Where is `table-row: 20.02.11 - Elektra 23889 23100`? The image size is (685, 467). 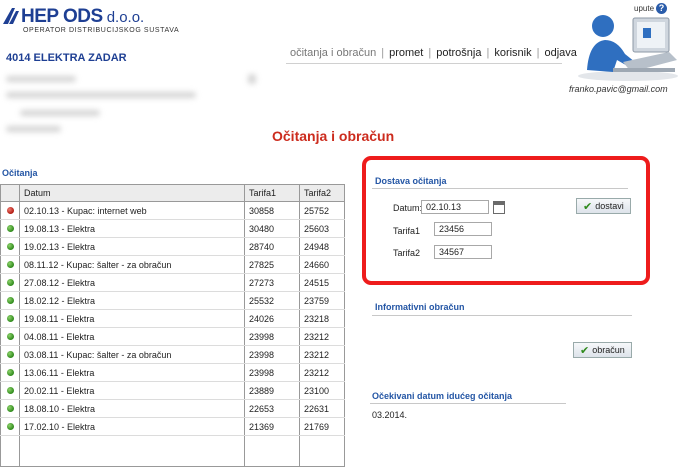 table-row: 20.02.11 - Elektra 23889 23100 is located at coordinates (172, 390).